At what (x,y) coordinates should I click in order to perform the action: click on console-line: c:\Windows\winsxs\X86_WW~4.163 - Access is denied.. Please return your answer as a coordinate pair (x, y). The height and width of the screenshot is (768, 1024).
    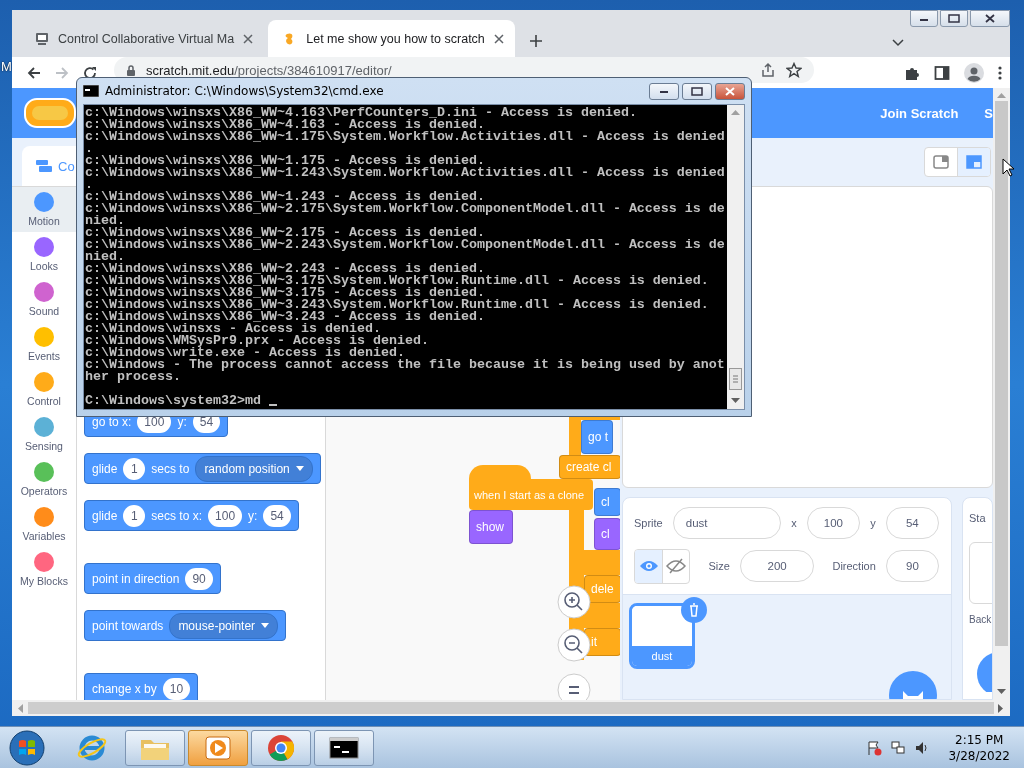
    Looking at the image, I should click on (285, 125).